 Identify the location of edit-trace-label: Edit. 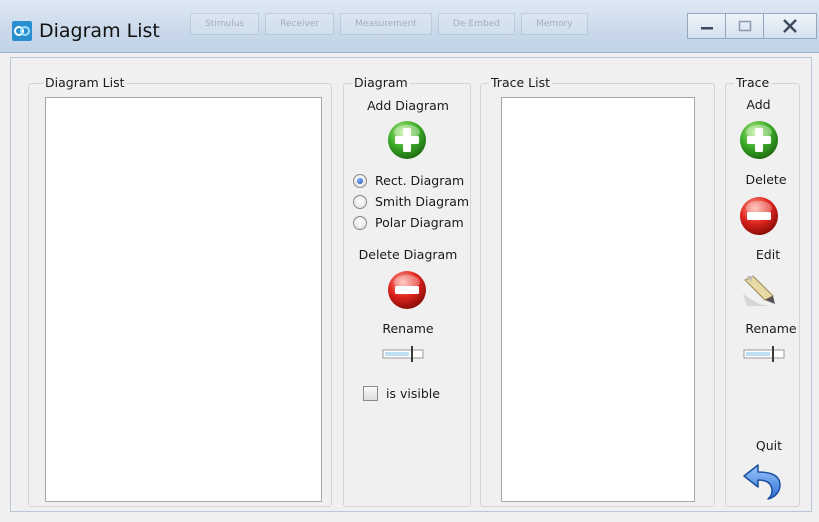
(768, 254).